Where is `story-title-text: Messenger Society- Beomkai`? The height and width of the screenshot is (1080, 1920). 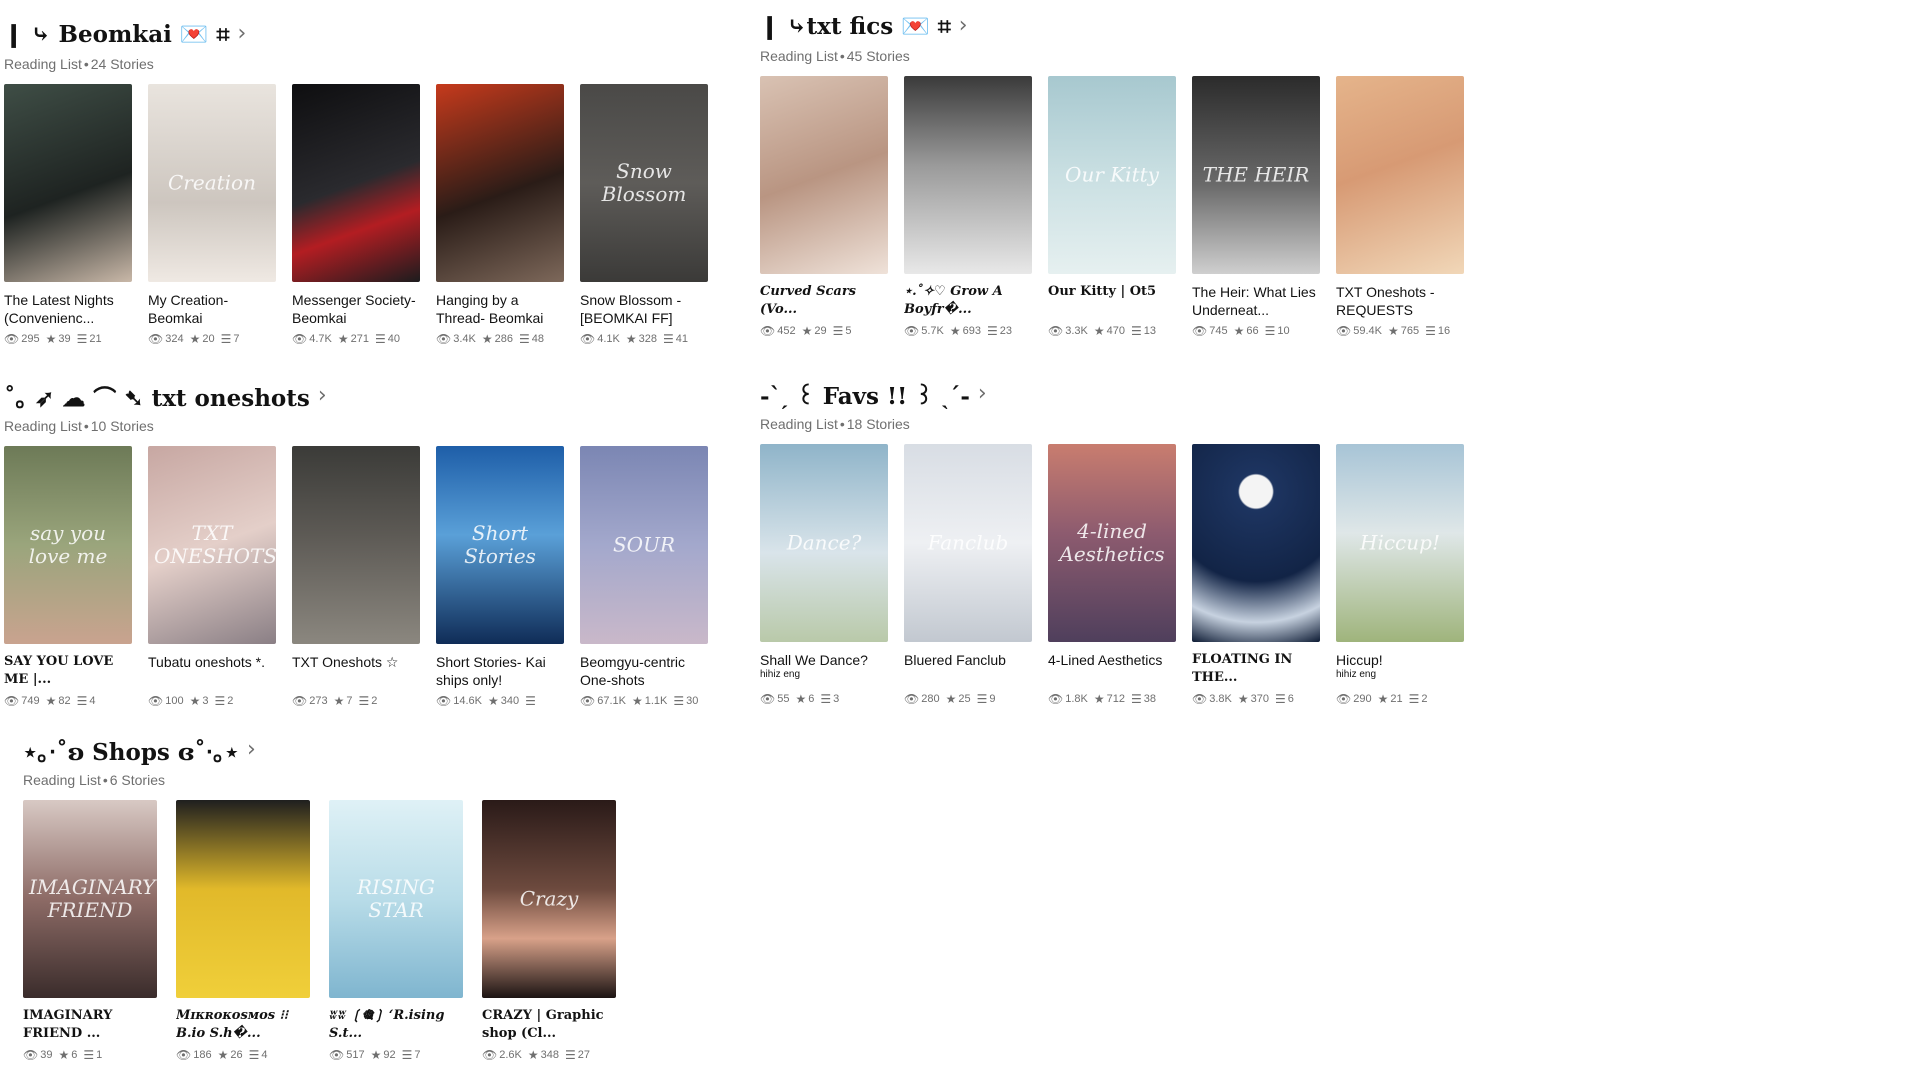
story-title-text: Messenger Society- Beomkai is located at coordinates (354, 309).